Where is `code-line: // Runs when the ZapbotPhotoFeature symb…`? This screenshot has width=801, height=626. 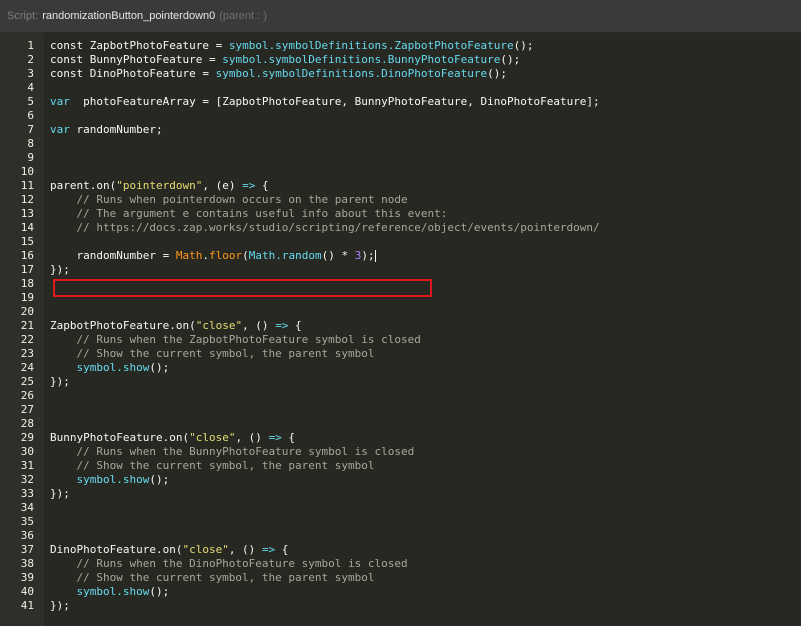 code-line: // Runs when the ZapbotPhotoFeature symb… is located at coordinates (425, 340).